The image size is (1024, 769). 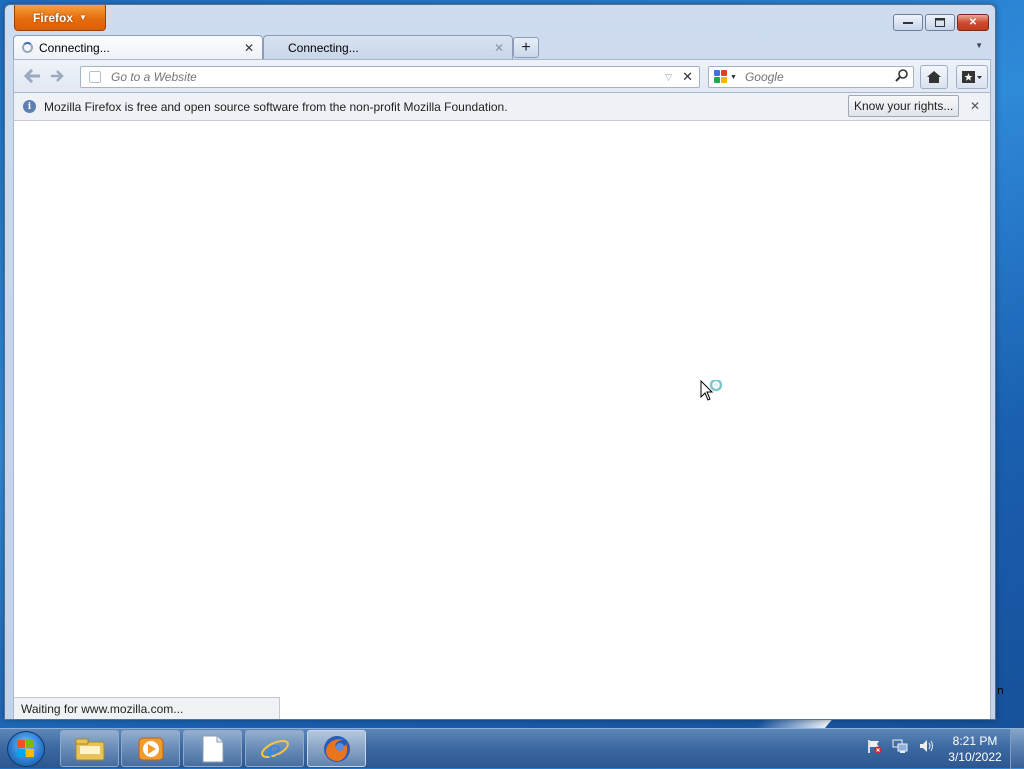 I want to click on media-player-icon, so click(x=150, y=748).